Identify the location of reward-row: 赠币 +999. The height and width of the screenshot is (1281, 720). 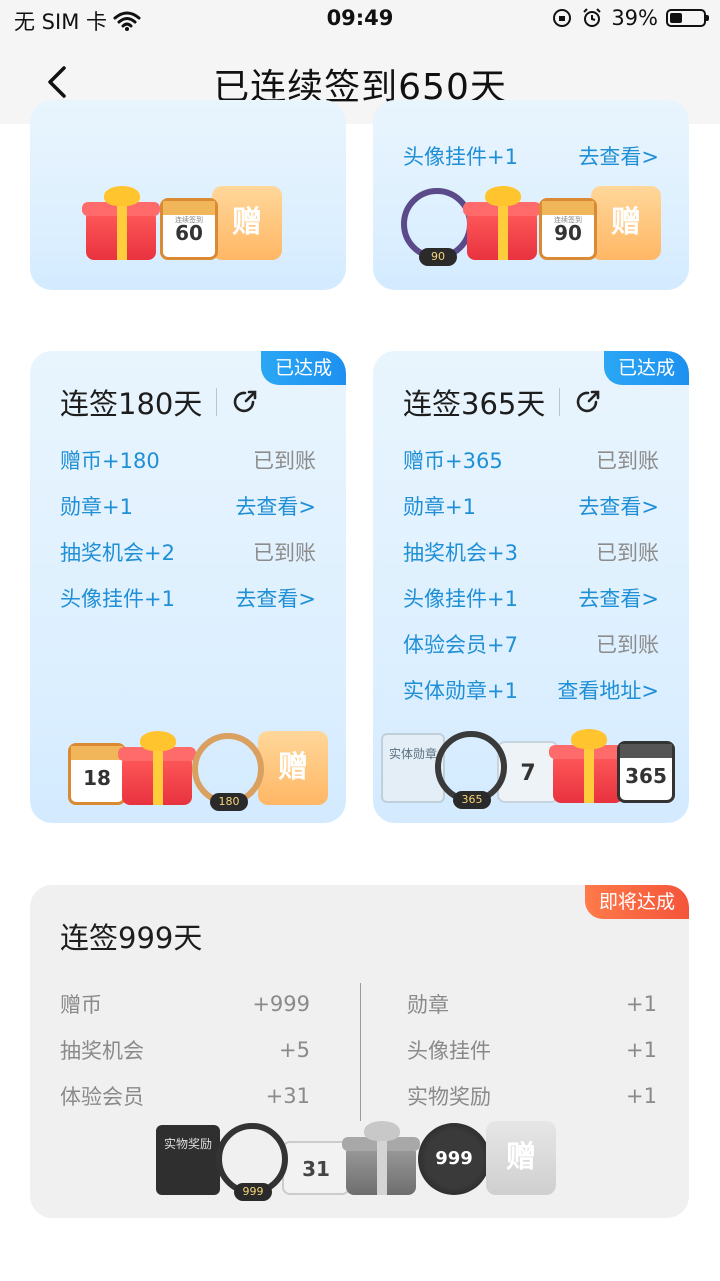
(185, 1004).